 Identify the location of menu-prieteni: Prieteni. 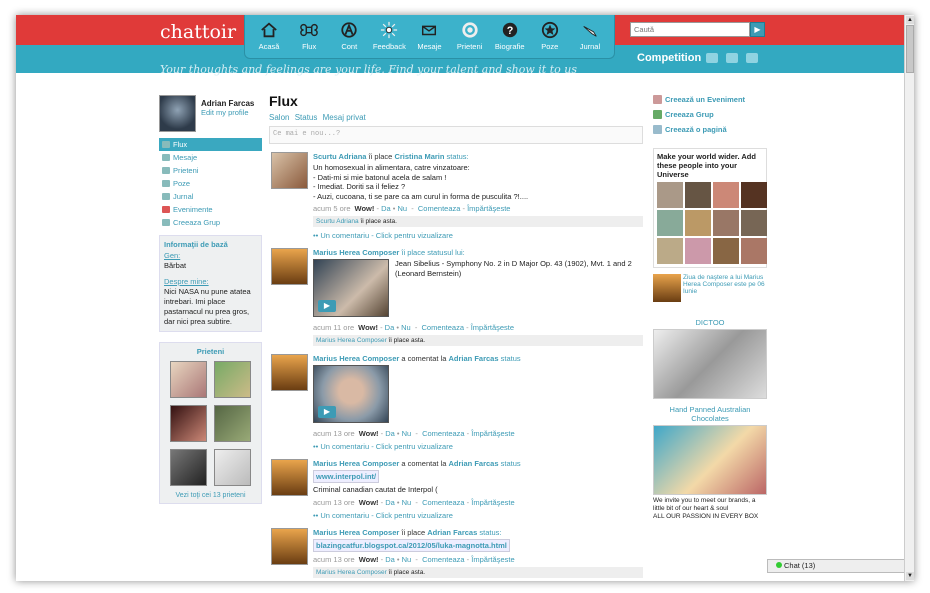
(210, 170).